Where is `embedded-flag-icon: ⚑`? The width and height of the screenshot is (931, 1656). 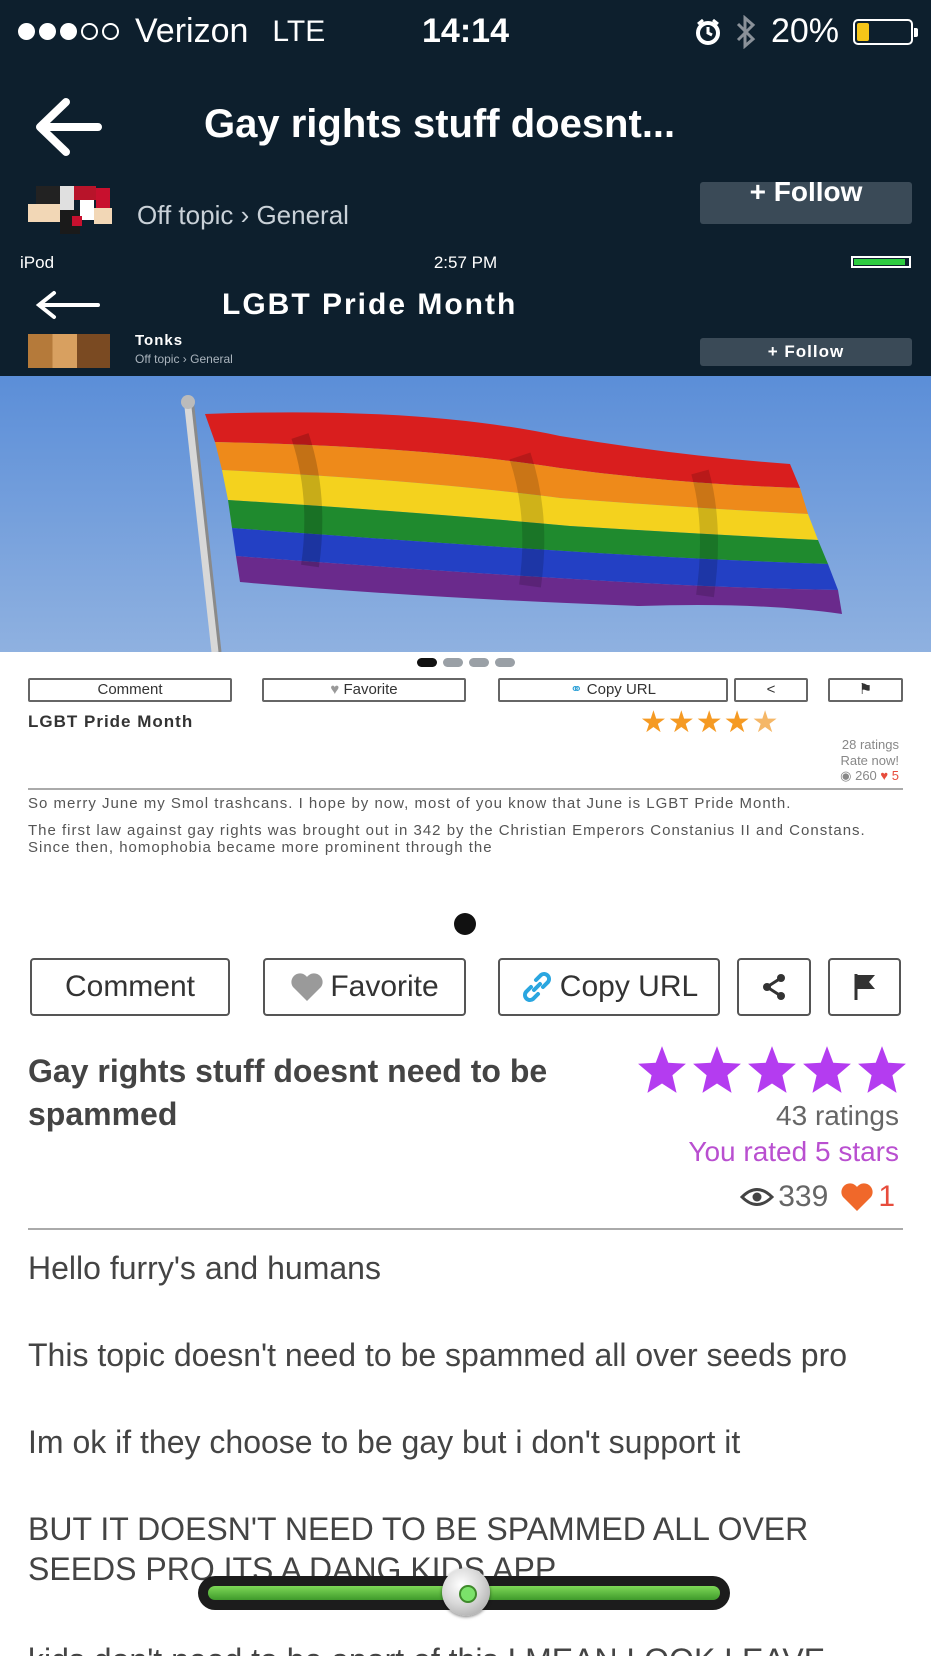
embedded-flag-icon: ⚑ is located at coordinates (865, 689).